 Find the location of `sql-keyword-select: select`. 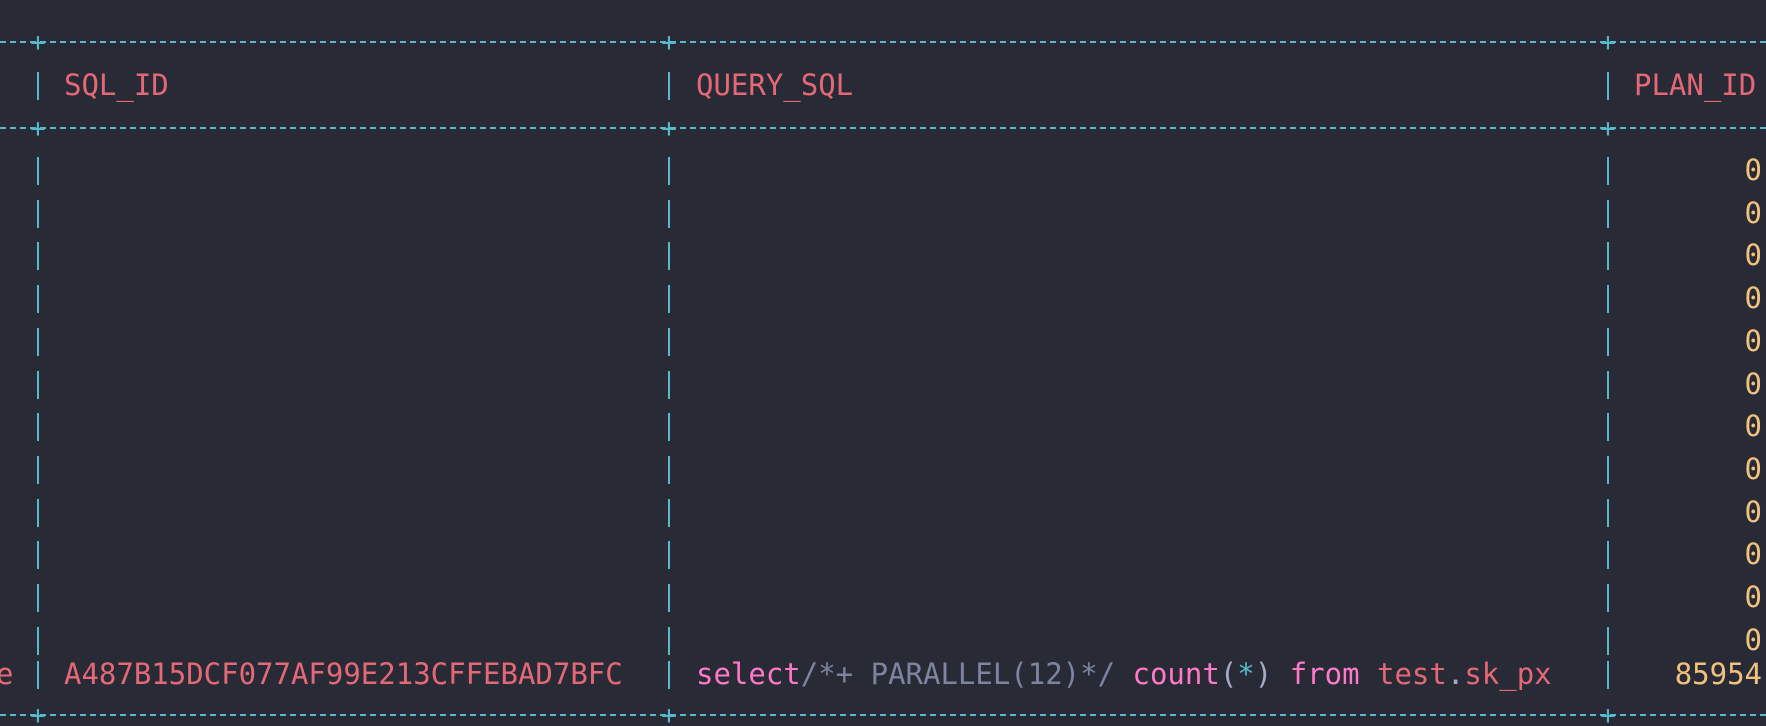

sql-keyword-select: select is located at coordinates (748, 674).